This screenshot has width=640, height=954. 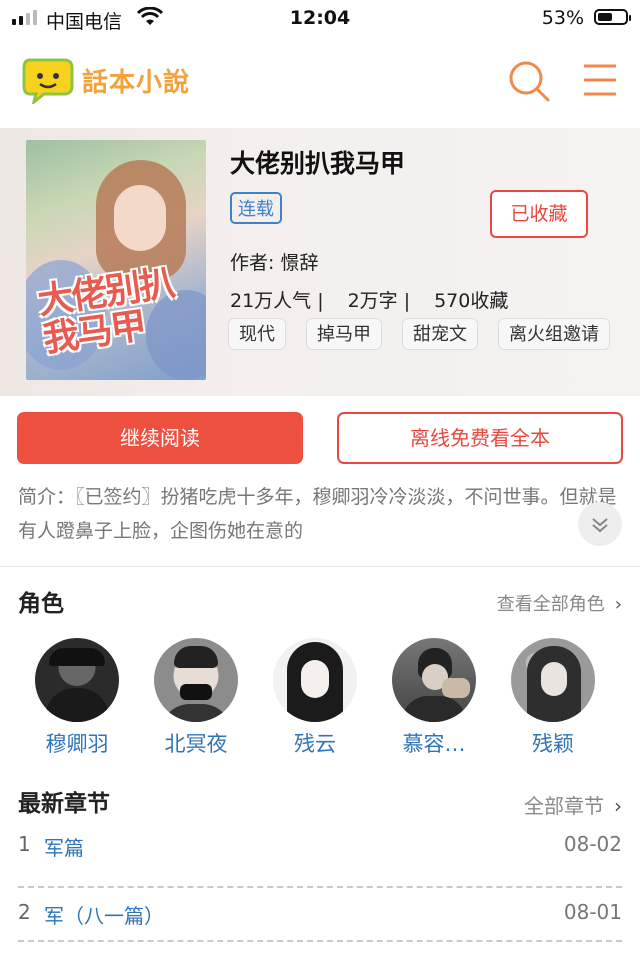 What do you see at coordinates (160, 438) in the screenshot?
I see `continue-reading-button: 继续阅读` at bounding box center [160, 438].